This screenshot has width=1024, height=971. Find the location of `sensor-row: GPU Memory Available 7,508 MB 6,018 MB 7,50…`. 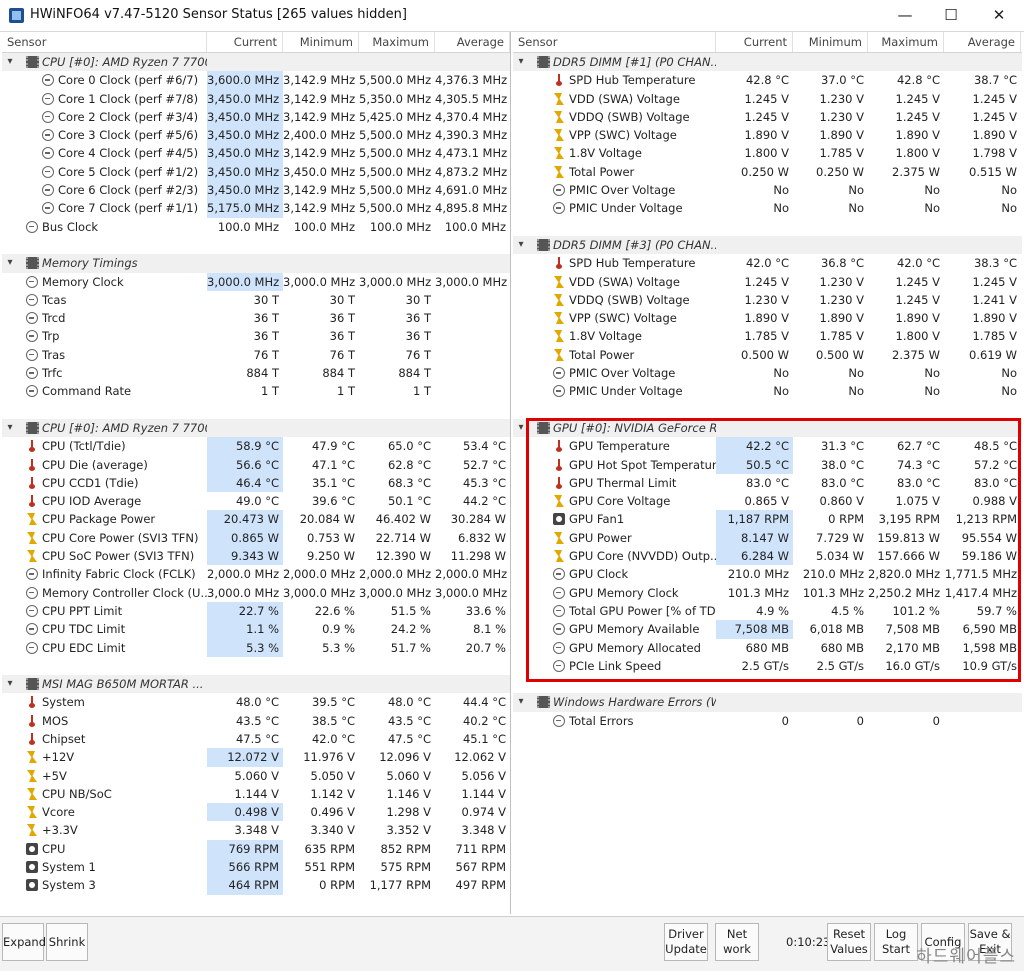

sensor-row: GPU Memory Available 7,508 MB 6,018 MB 7,50… is located at coordinates (767, 629).